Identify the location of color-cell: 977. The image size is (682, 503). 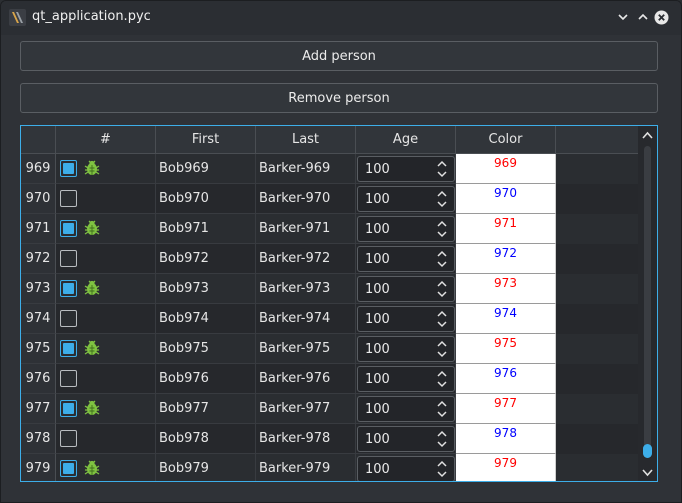
(506, 409).